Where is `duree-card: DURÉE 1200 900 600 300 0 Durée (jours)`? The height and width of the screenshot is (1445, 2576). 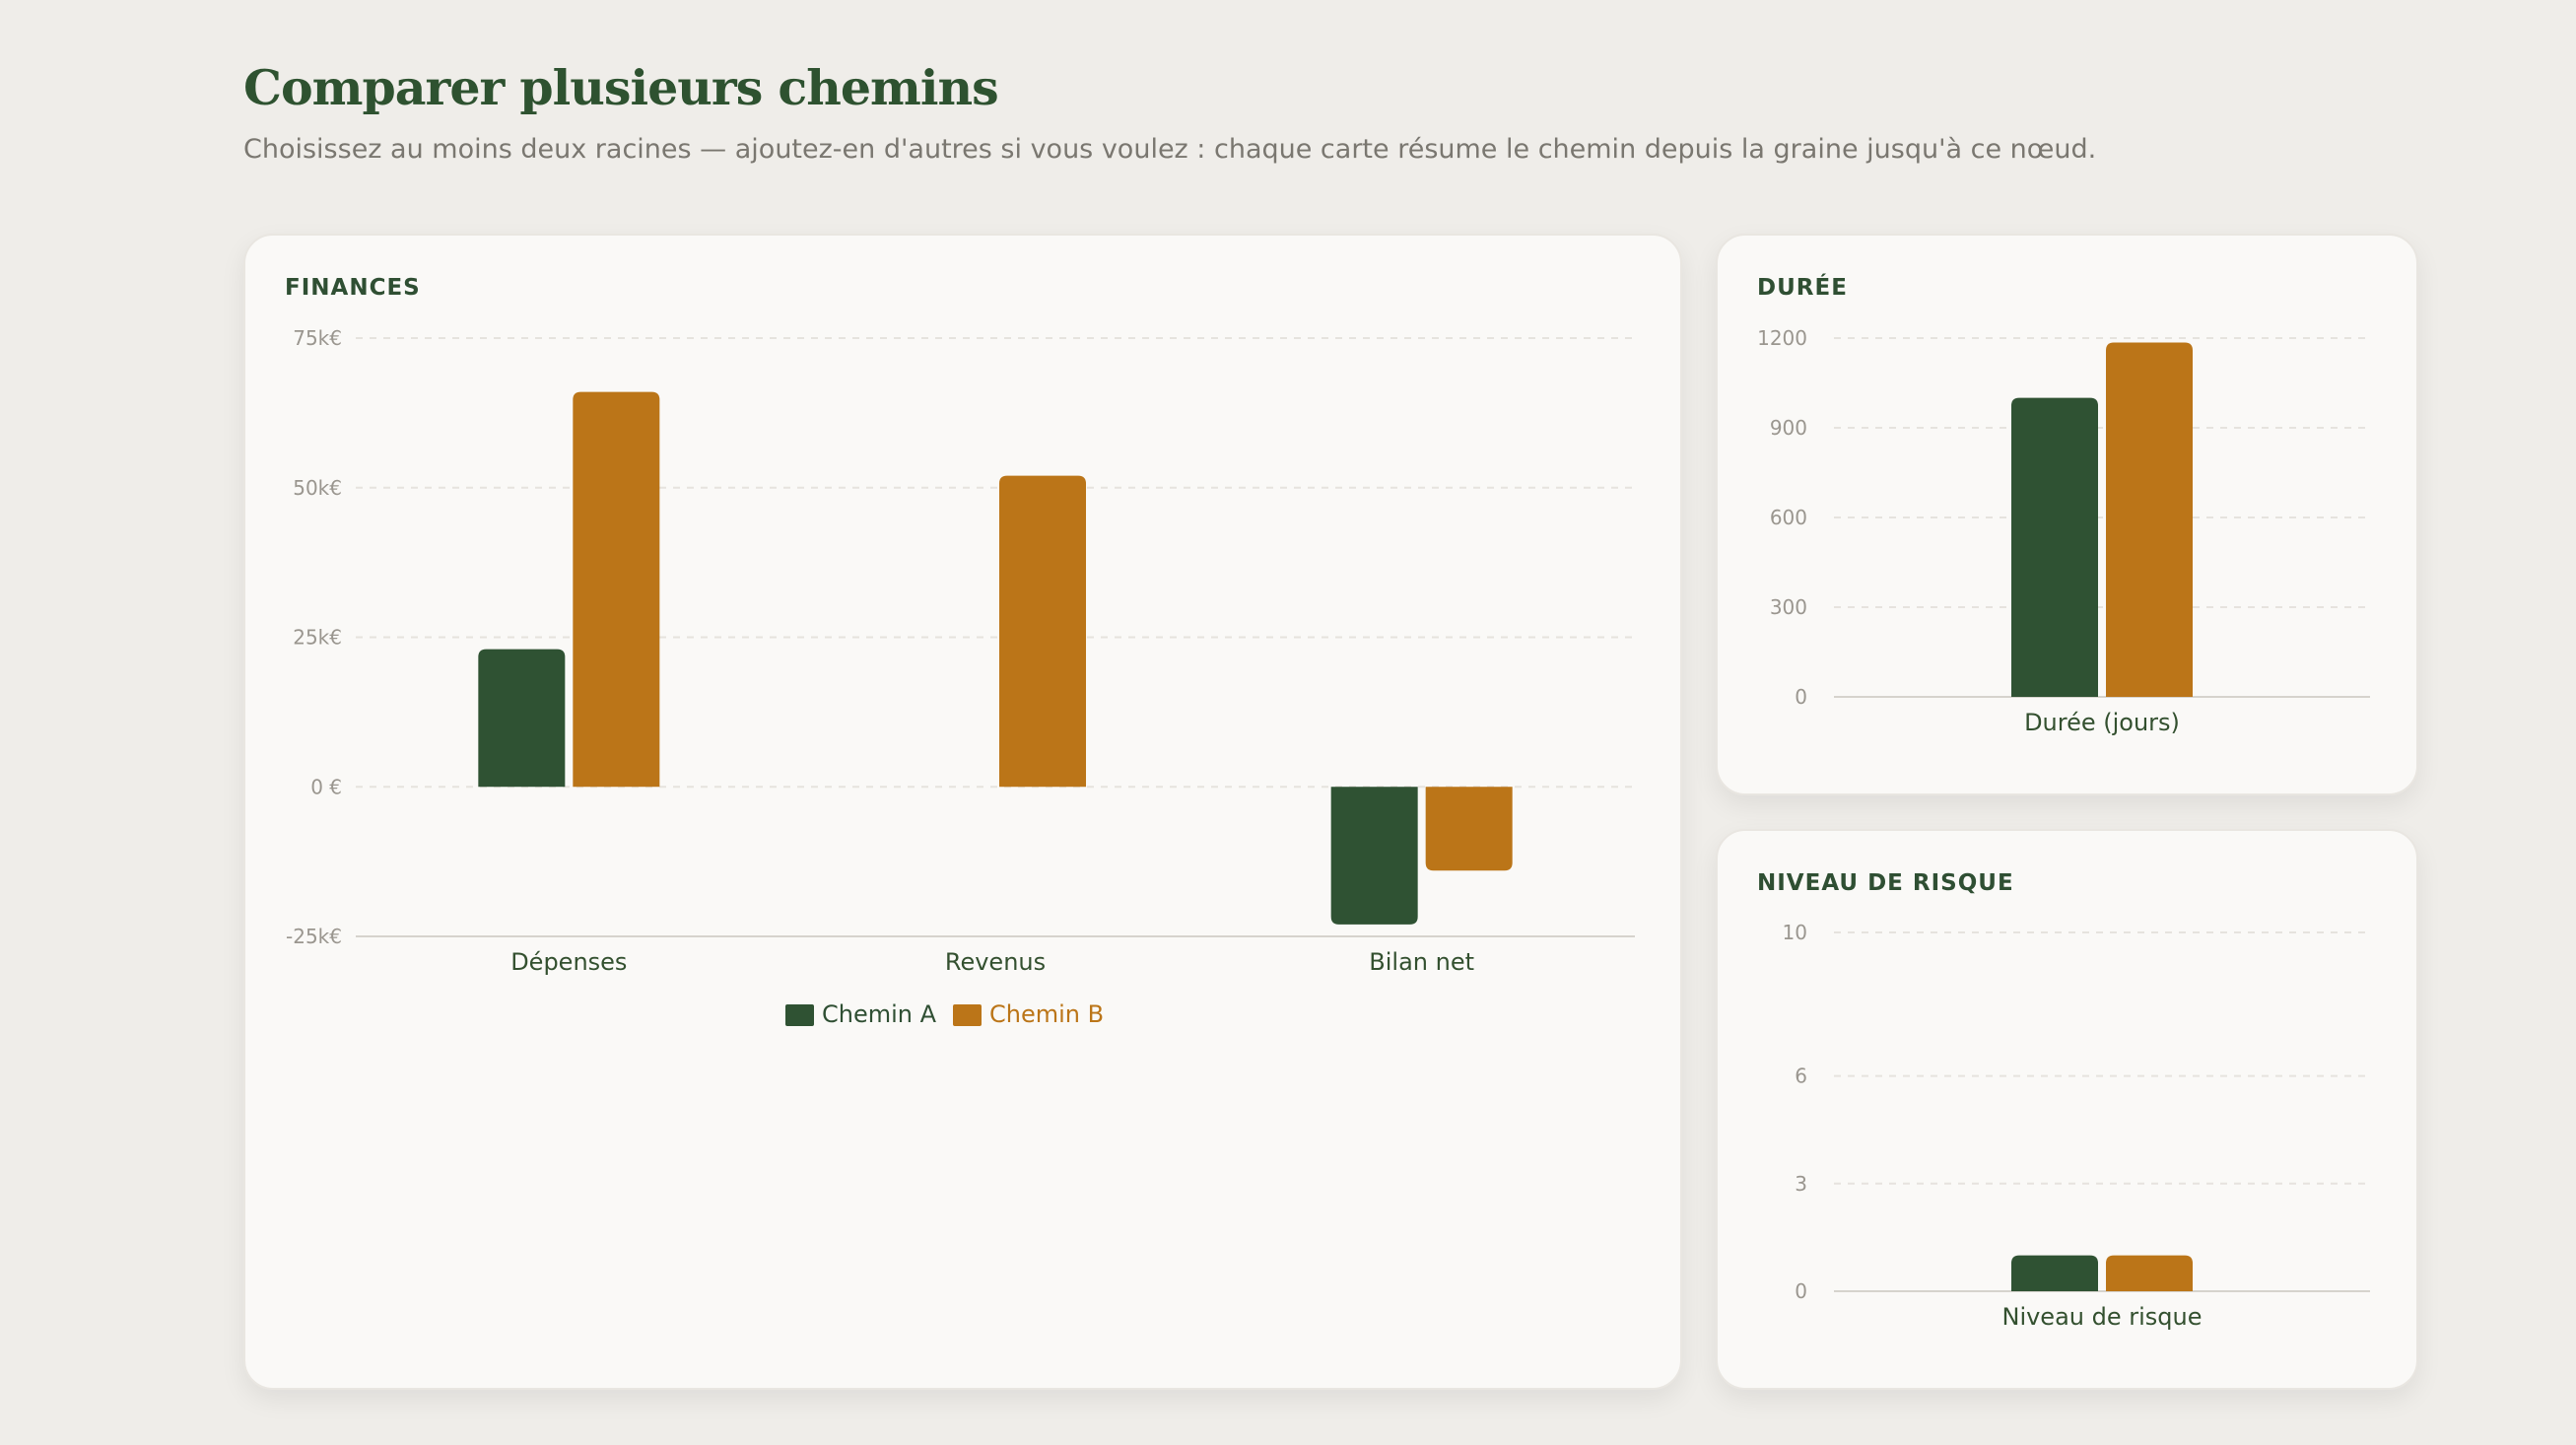 duree-card: DURÉE 1200 900 600 300 0 Durée (jours) is located at coordinates (2067, 514).